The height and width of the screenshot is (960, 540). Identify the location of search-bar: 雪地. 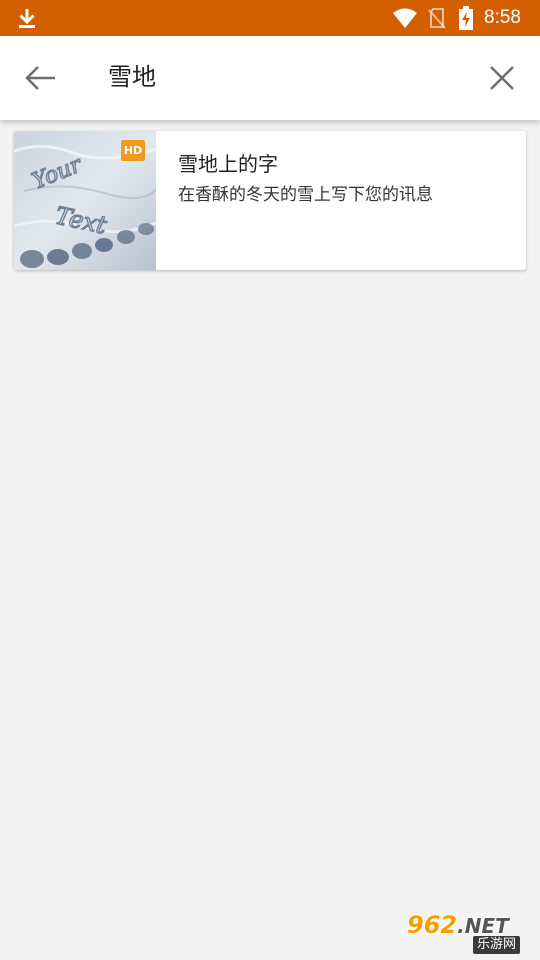
(270, 78).